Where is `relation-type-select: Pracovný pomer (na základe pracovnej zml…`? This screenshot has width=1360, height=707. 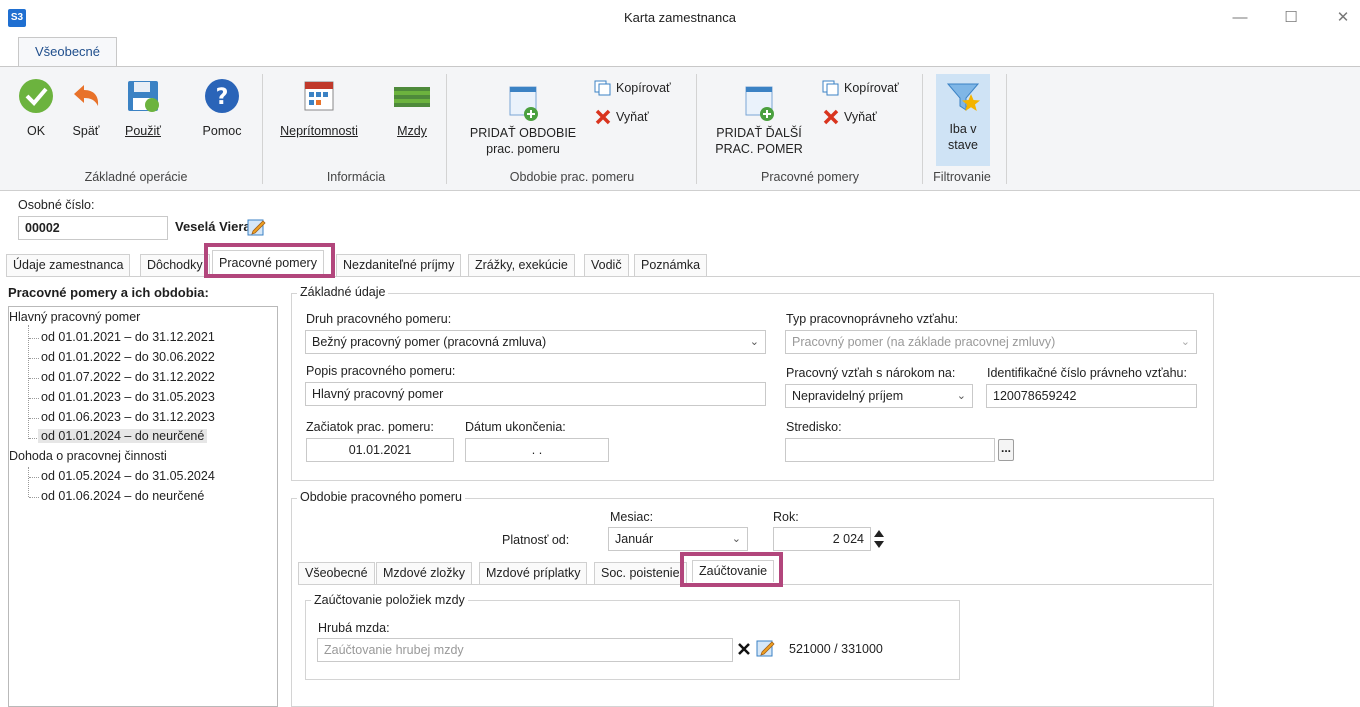
relation-type-select: Pracovný pomer (na základe pracovnej zml… is located at coordinates (991, 342).